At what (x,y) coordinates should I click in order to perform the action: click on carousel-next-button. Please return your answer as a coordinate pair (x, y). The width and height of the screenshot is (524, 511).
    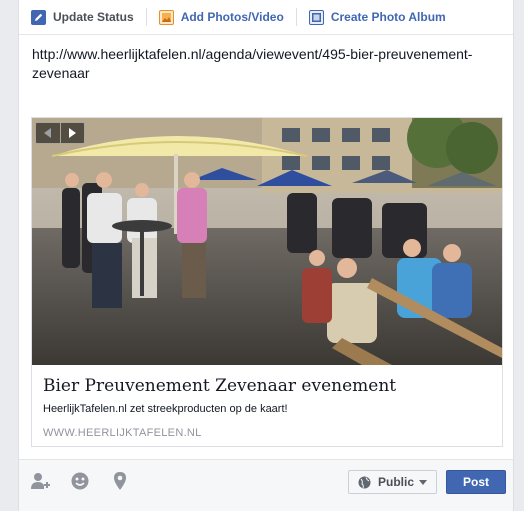
    Looking at the image, I should click on (73, 133).